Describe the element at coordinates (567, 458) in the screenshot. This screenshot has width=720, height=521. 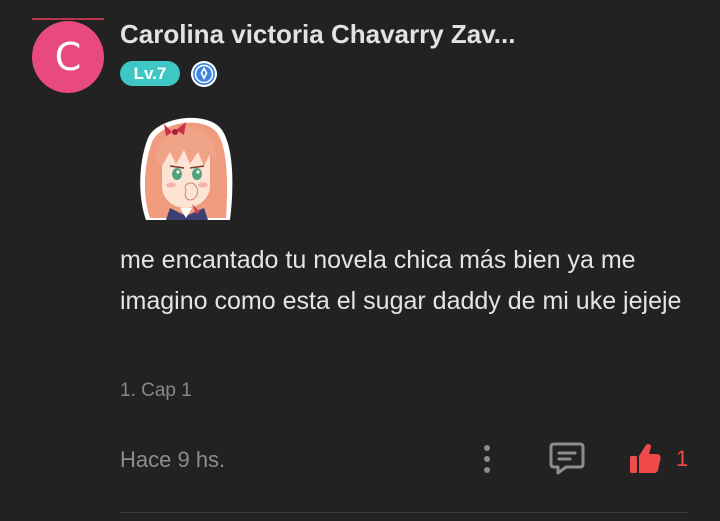
I see `reply-icon` at that location.